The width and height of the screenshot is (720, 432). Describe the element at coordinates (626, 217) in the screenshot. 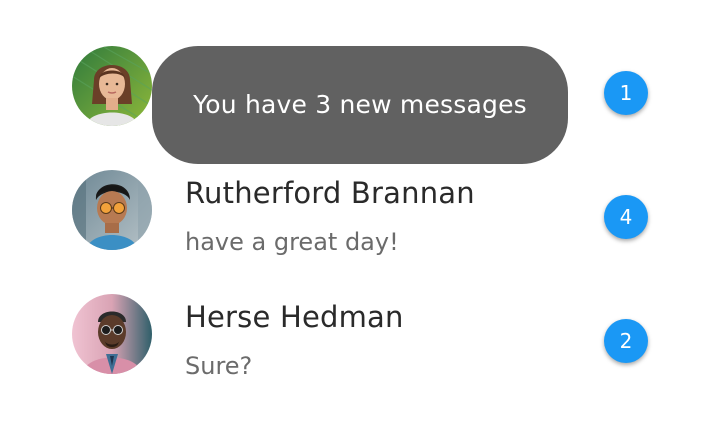

I see `unread-count-badge: 4` at that location.